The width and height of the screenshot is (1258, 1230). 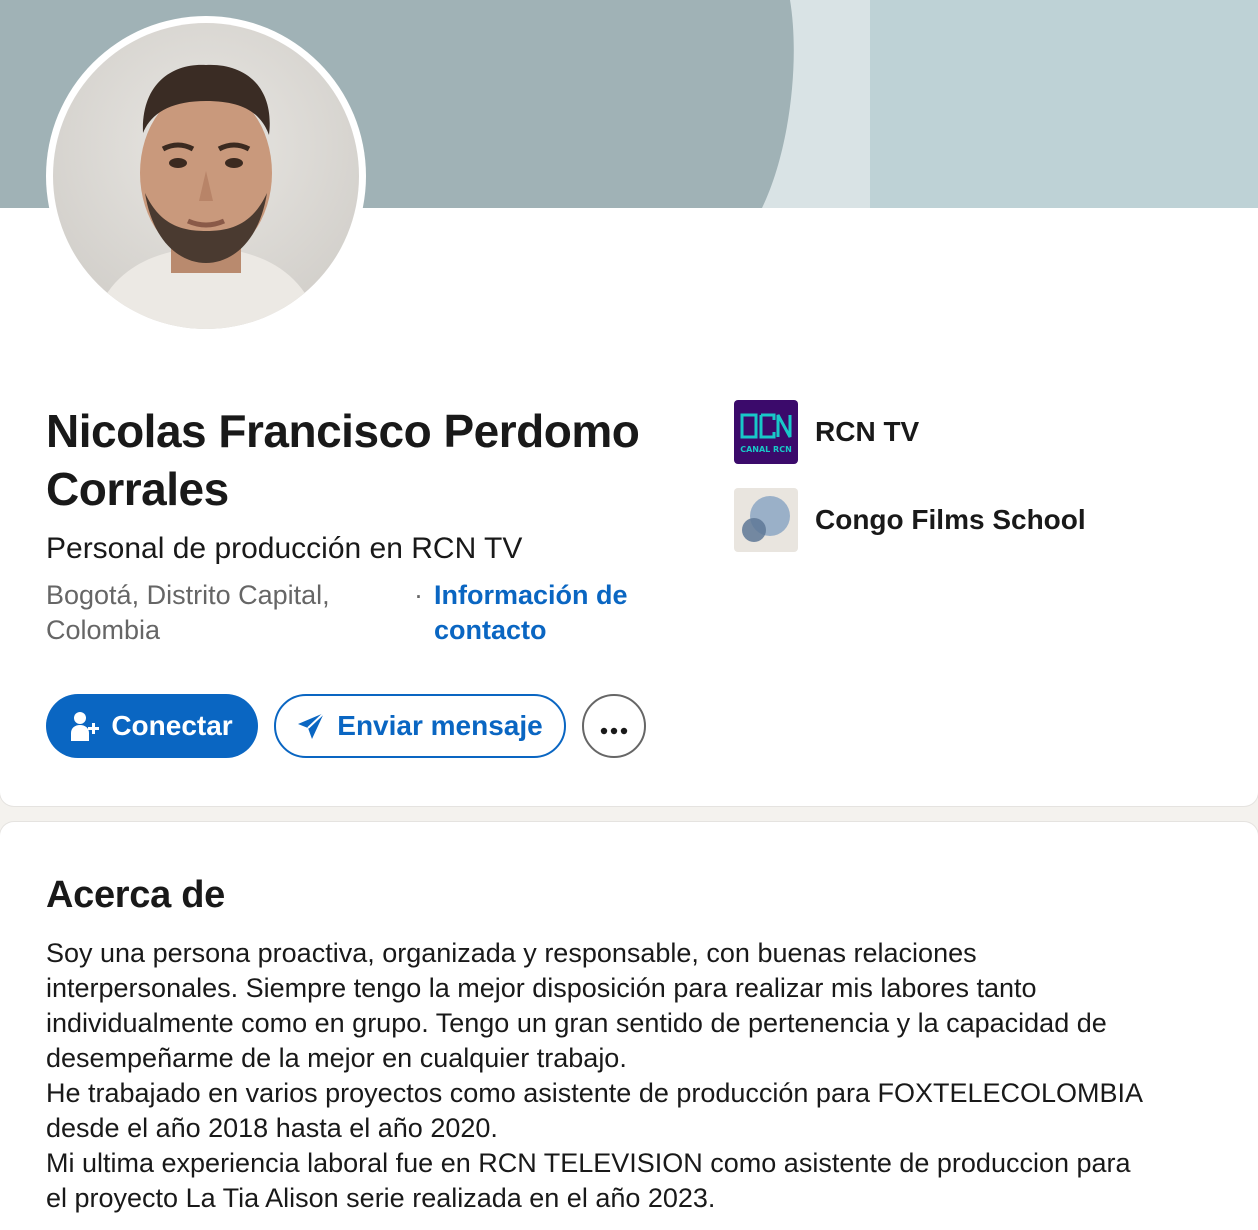 I want to click on org-name-congo: Congo Films School, so click(x=950, y=519).